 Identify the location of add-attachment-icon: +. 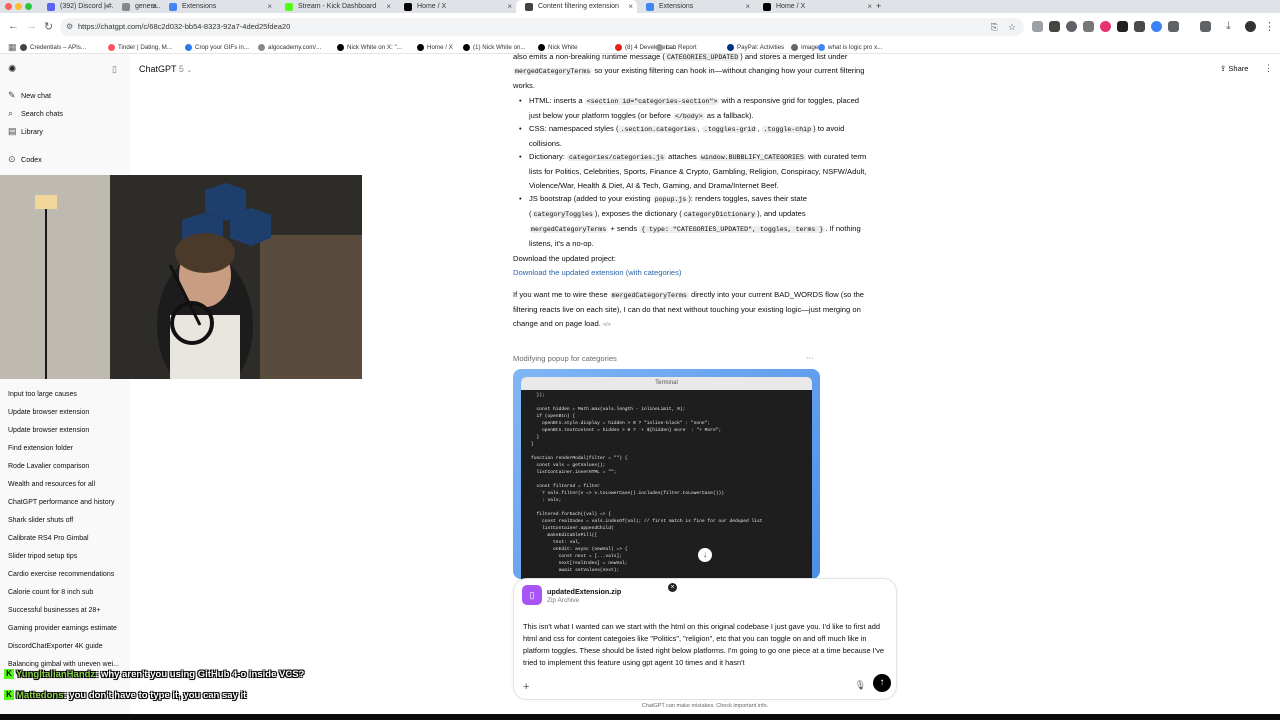
(526, 687).